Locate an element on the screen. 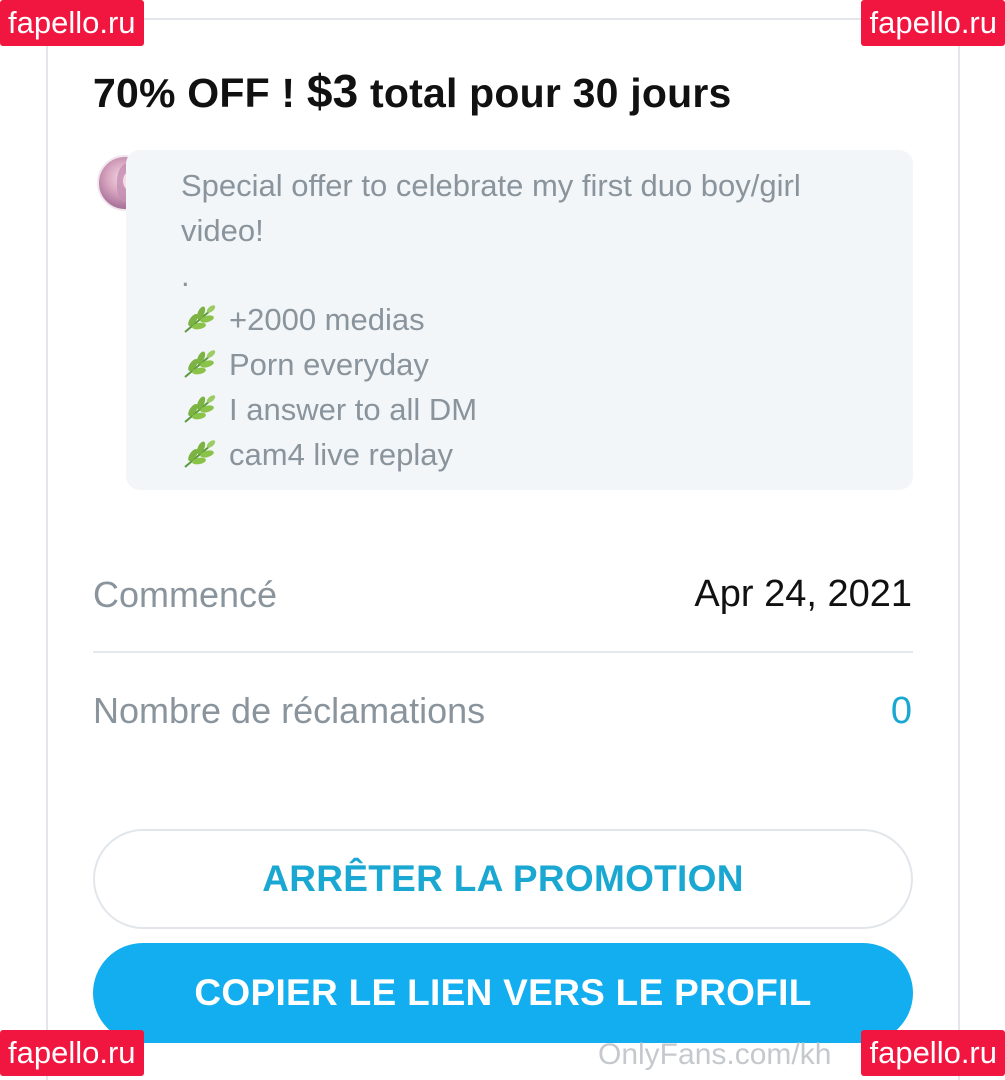 The height and width of the screenshot is (1080, 1005). promotion-title: 70% OFF ! $3 total pour 30 jours is located at coordinates (503, 91).